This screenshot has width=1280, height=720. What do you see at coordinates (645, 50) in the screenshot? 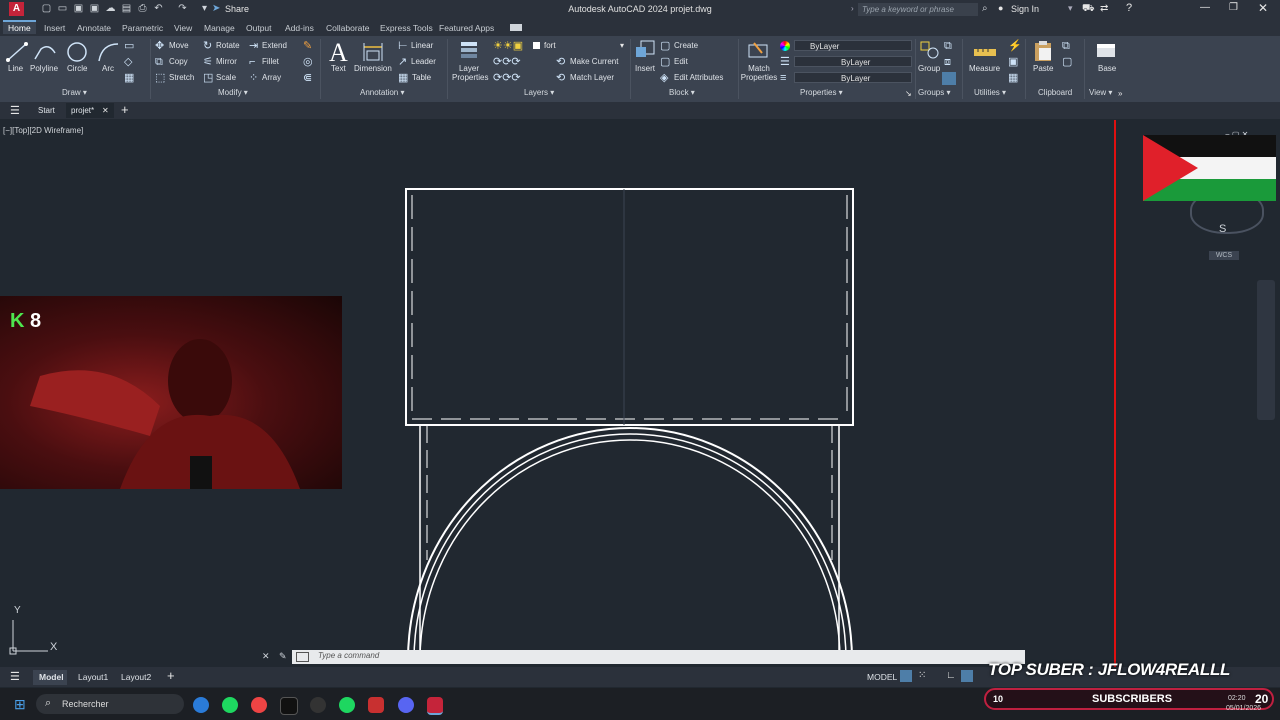
I see `insert-block-icon` at bounding box center [645, 50].